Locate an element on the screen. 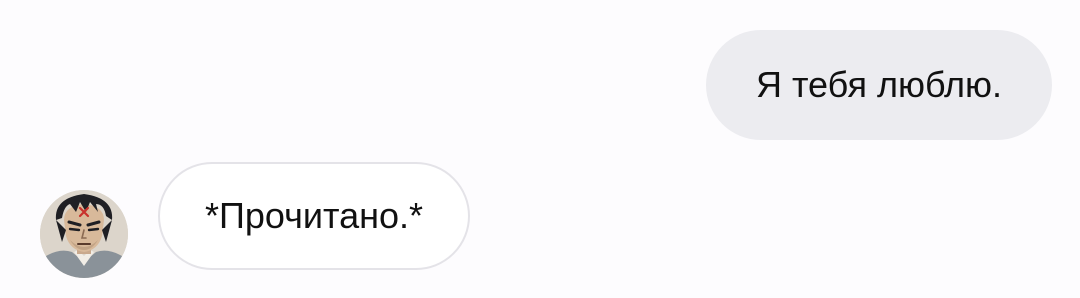  incoming-message-bubble: *Прочитано.* is located at coordinates (314, 216).